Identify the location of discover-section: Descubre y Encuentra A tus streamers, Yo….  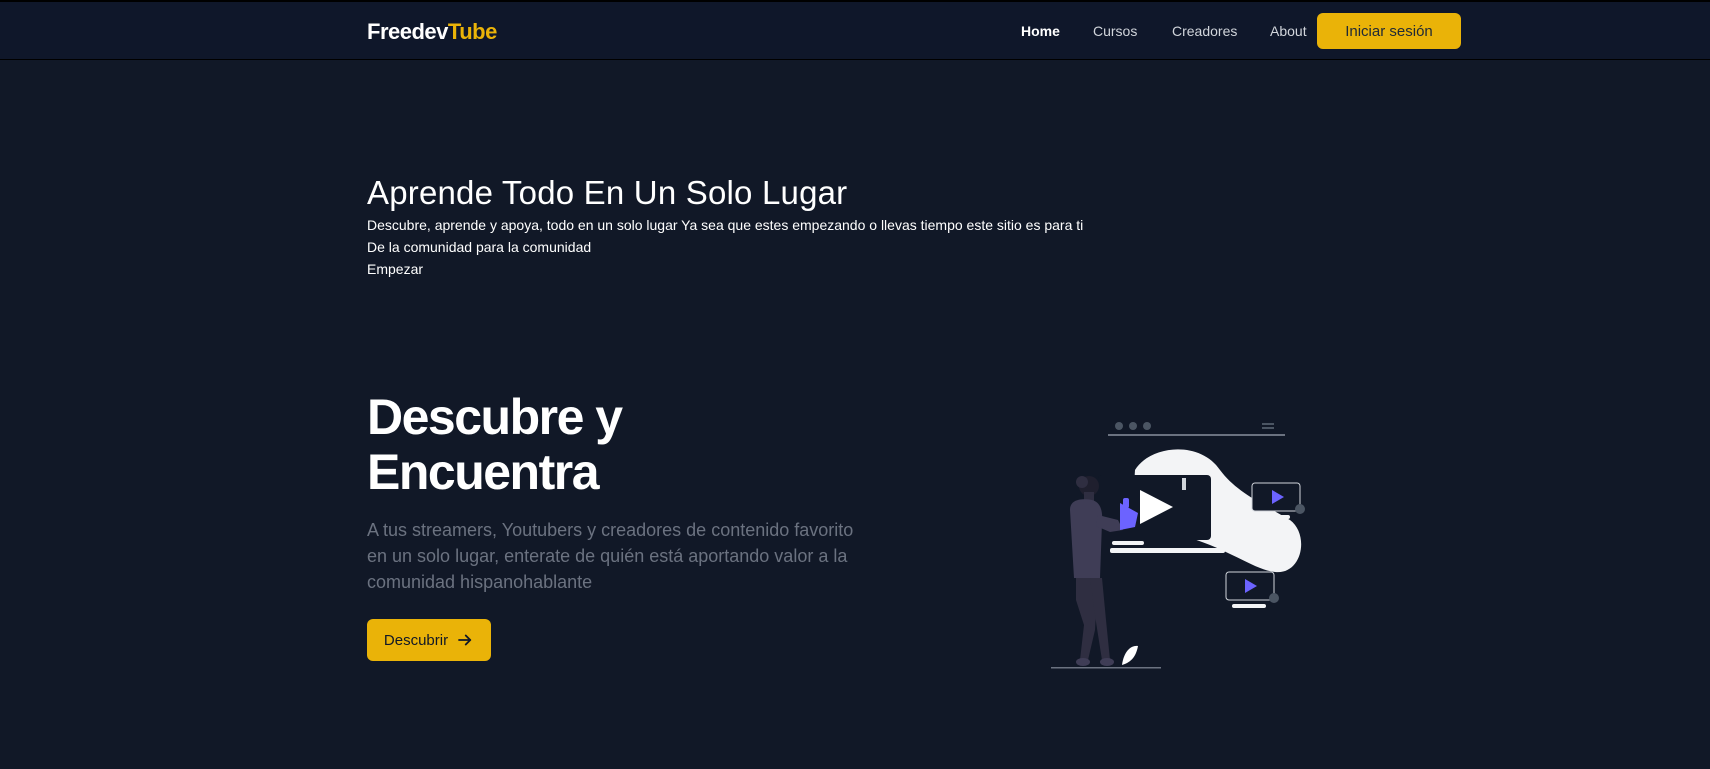
(627, 525).